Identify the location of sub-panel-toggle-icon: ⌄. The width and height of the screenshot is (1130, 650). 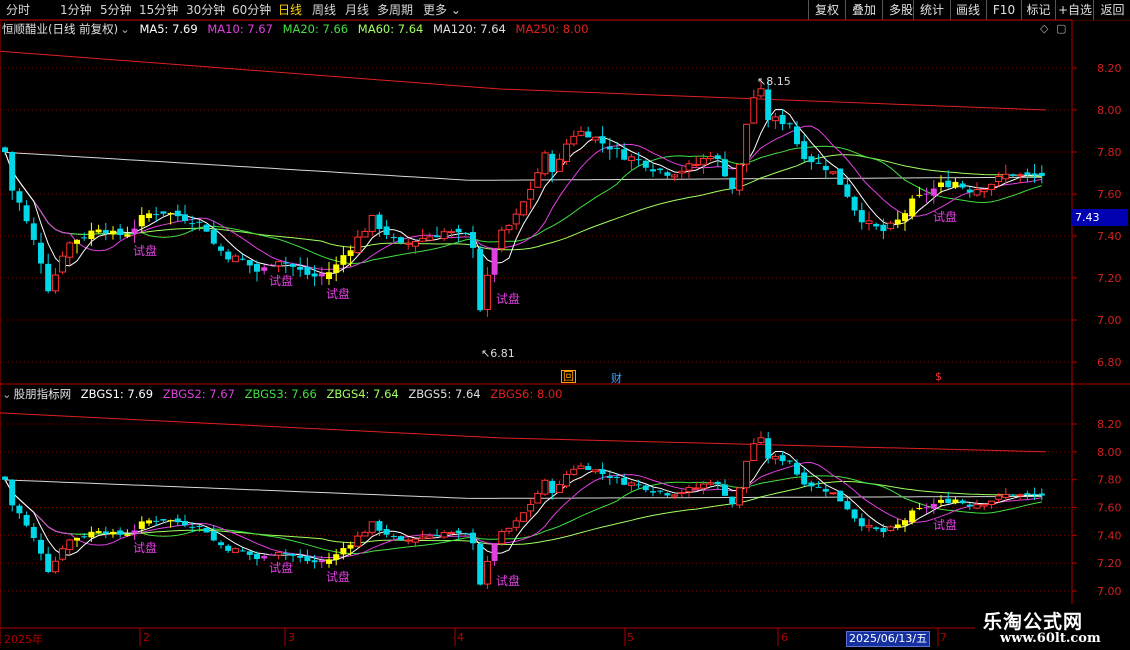
(7, 394).